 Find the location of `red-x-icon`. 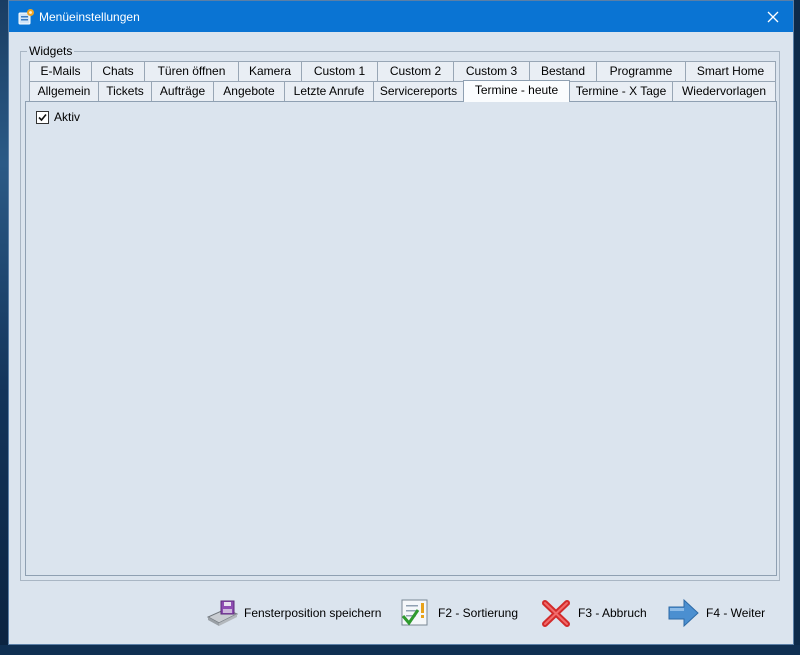

red-x-icon is located at coordinates (556, 613).